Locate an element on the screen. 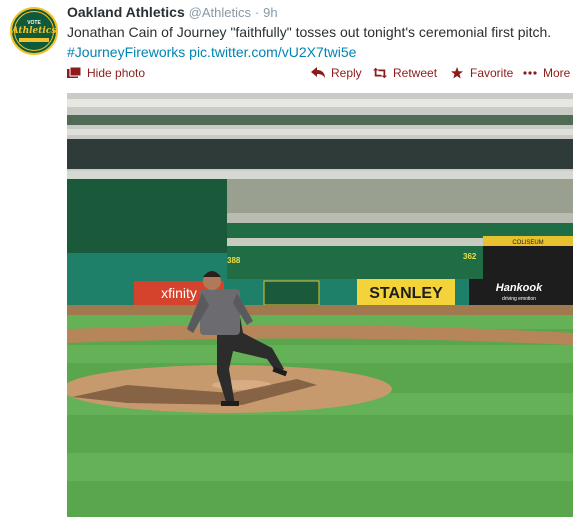 This screenshot has height=519, width=578. tweet-actions: Hide photo Reply Retweet Favorite More is located at coordinates (320, 75).